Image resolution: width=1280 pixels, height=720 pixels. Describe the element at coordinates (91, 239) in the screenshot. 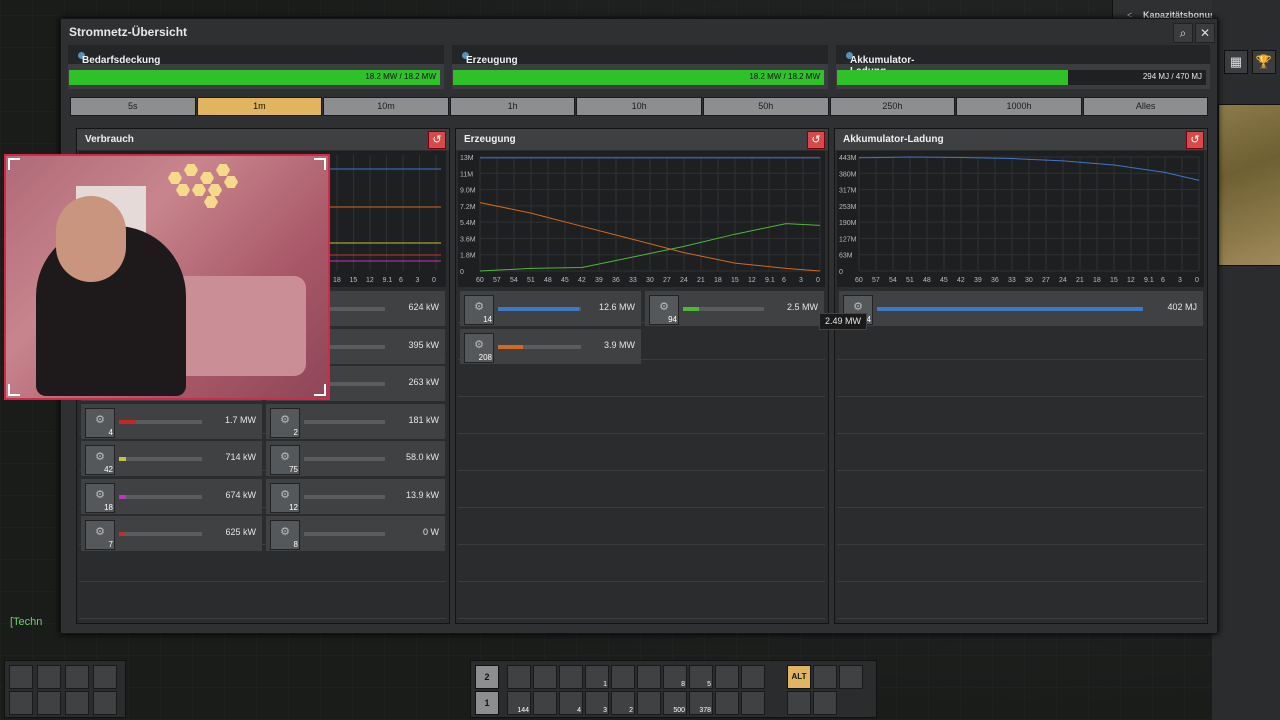

I see `webcam-head` at that location.